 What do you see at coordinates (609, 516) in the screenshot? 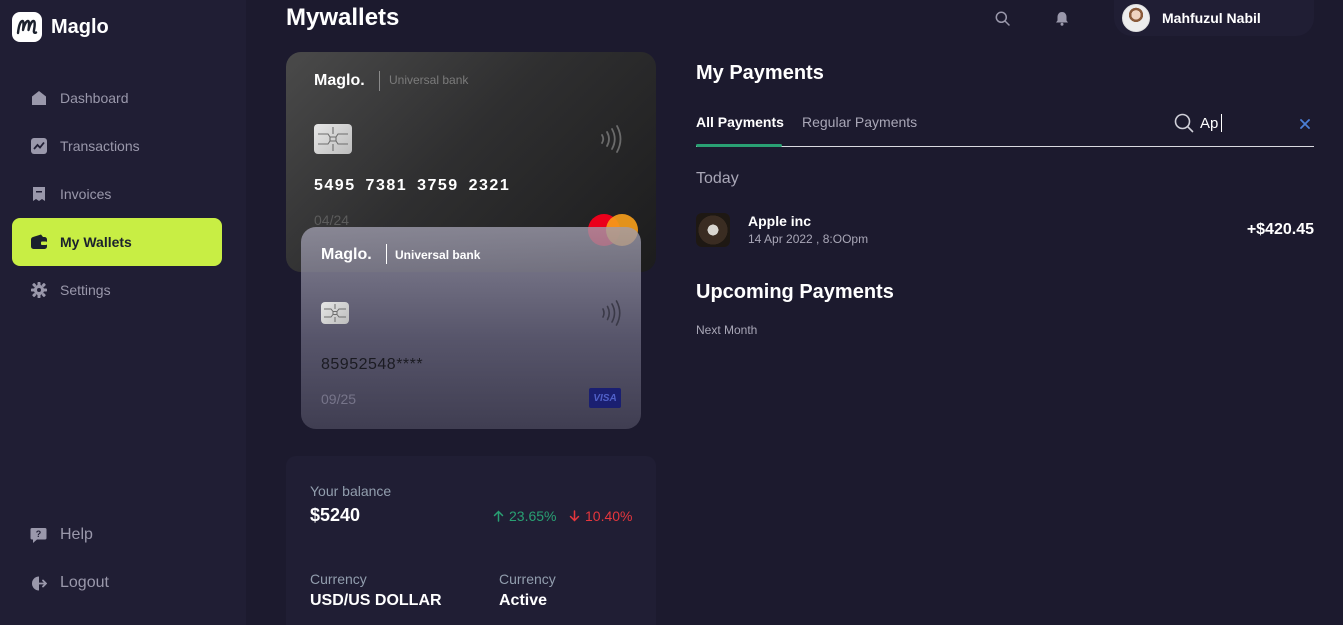
I see `down-percent: 10.40%` at bounding box center [609, 516].